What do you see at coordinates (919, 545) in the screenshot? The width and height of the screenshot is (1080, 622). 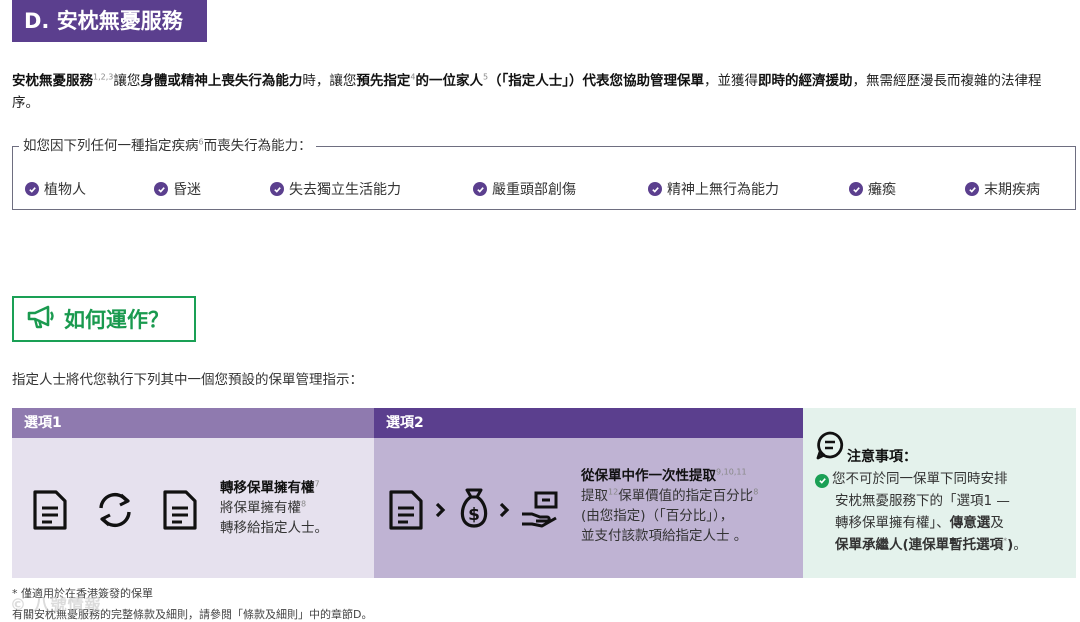 I see `note-bold: 保單承繼人(連保單暫托選項` at bounding box center [919, 545].